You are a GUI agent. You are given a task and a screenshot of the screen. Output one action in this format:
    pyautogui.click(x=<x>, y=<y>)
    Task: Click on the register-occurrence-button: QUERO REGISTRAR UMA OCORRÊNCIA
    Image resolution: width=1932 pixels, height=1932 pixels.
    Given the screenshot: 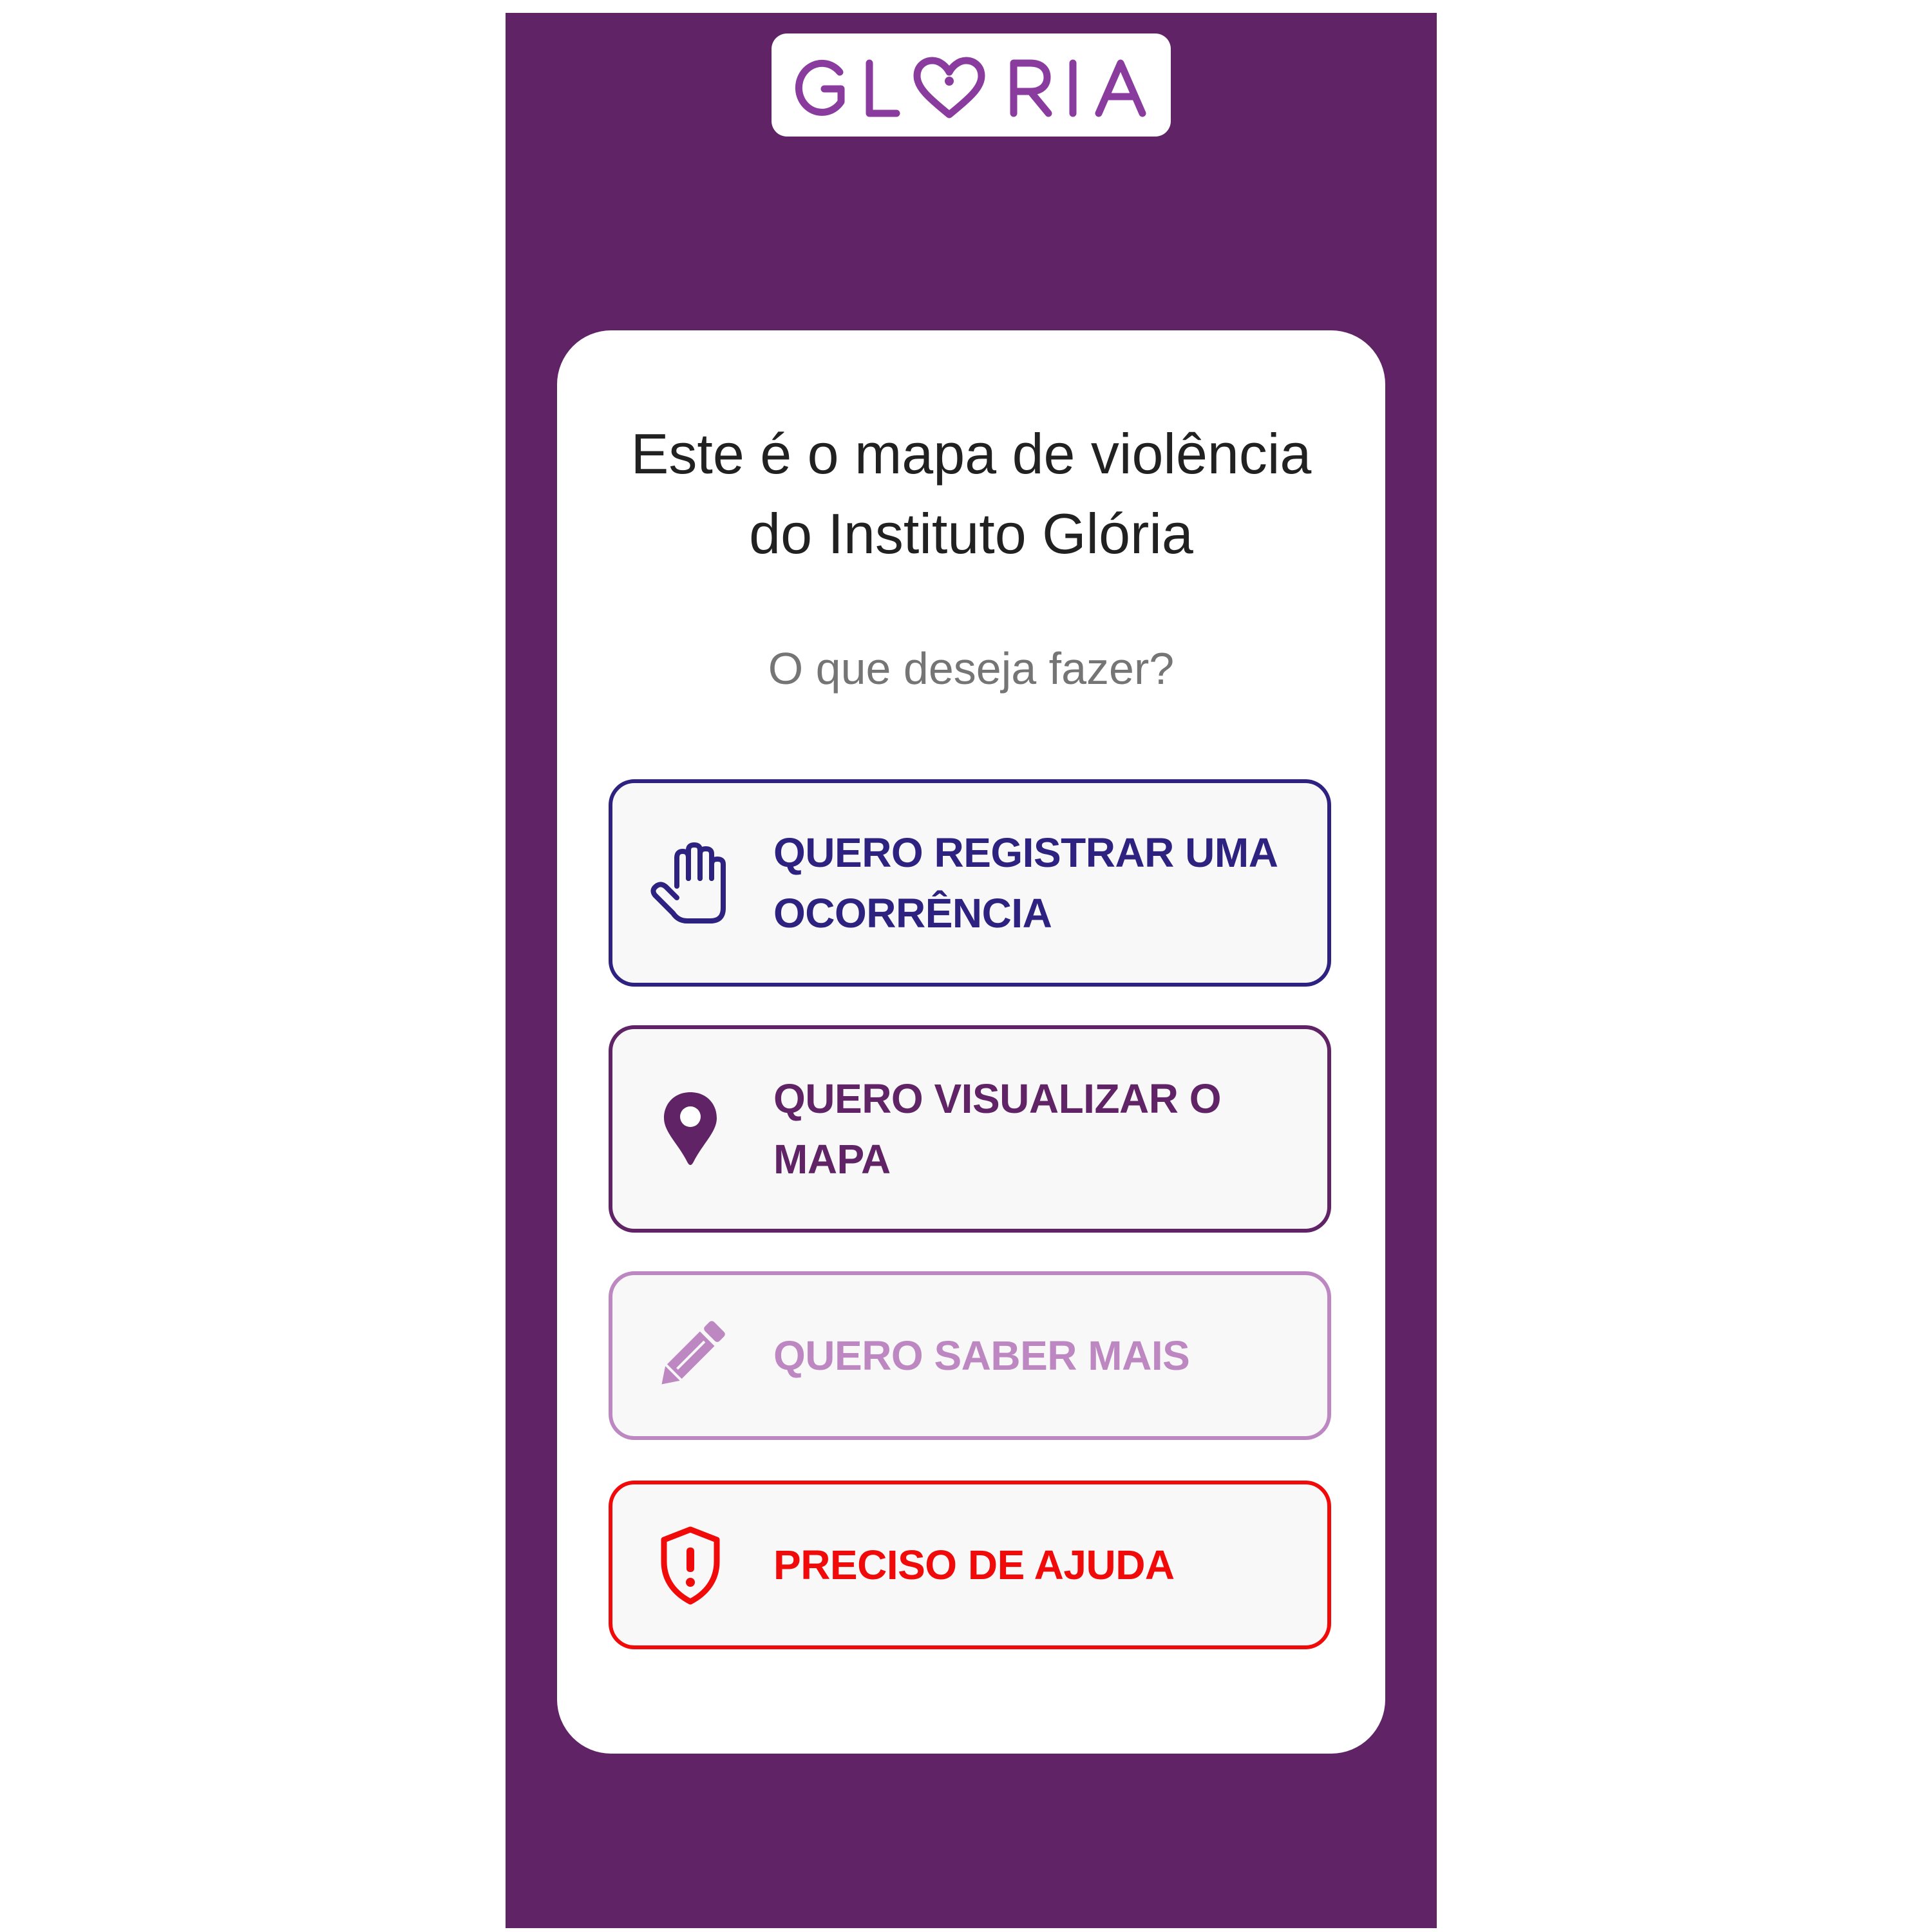 What is the action you would take?
    pyautogui.click(x=970, y=883)
    